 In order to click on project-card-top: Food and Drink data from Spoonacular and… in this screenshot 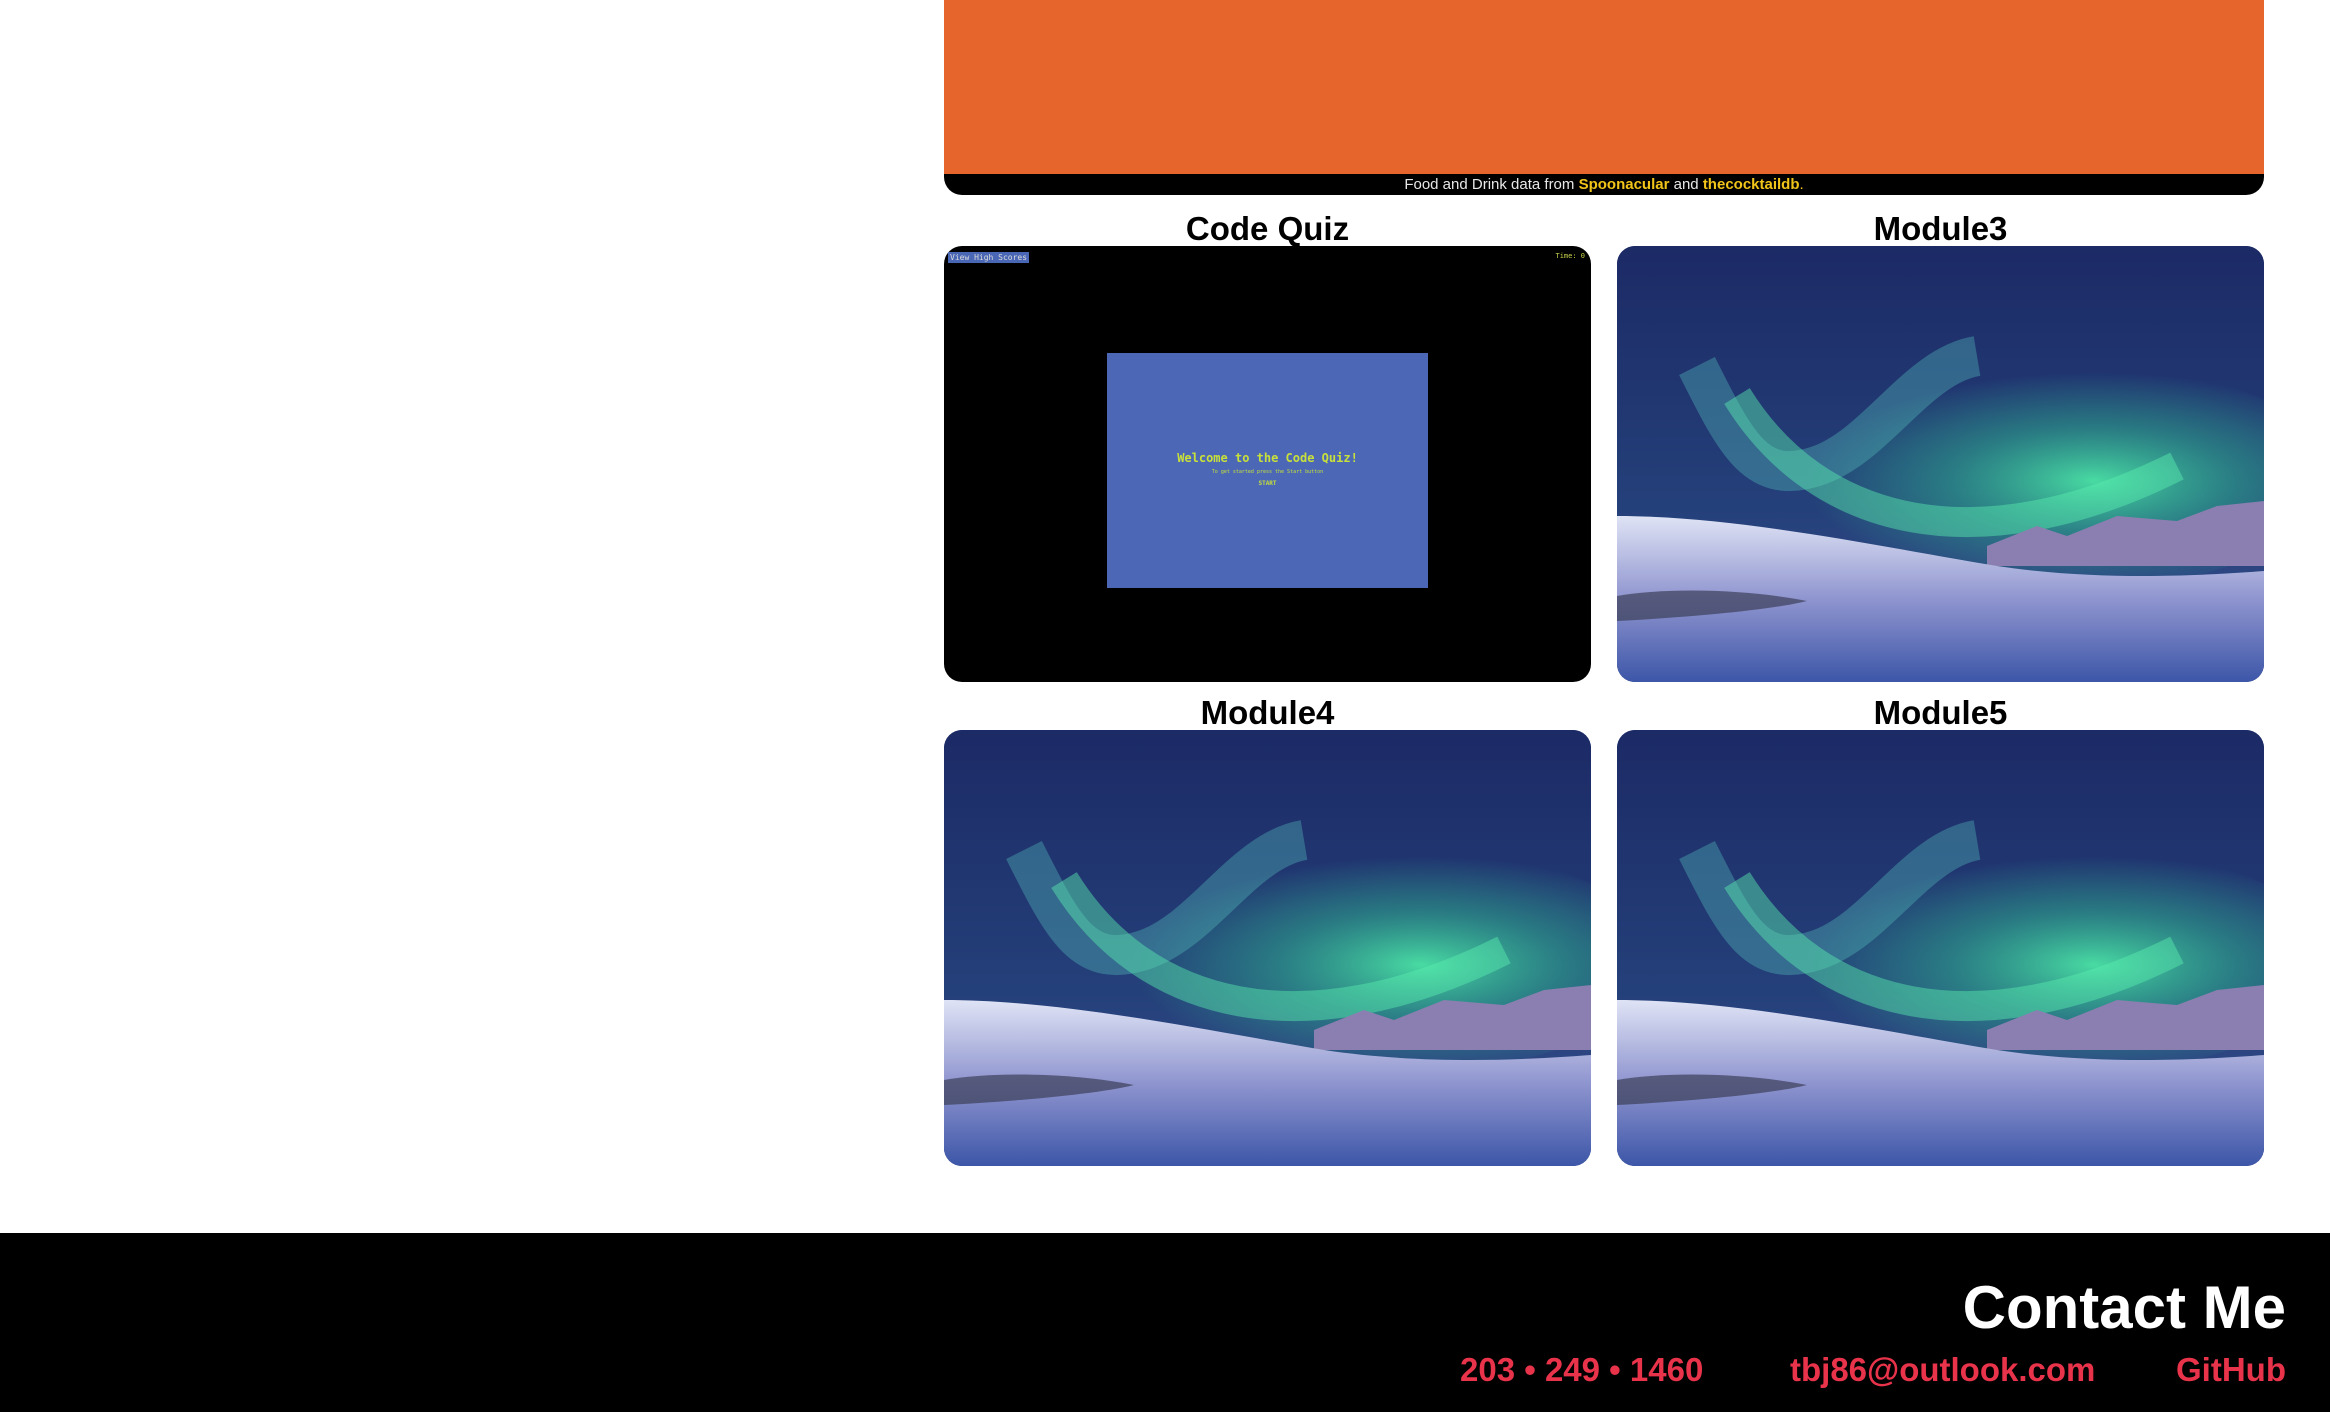, I will do `click(1604, 97)`.